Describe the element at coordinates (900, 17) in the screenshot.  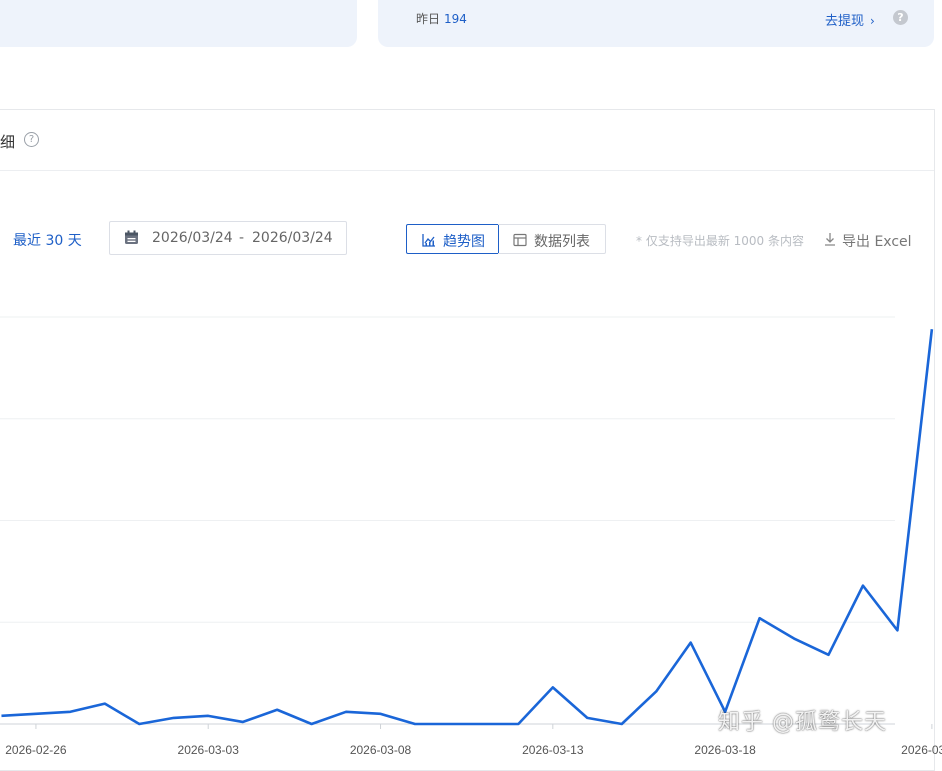
I see `question-circle-icon: ?` at that location.